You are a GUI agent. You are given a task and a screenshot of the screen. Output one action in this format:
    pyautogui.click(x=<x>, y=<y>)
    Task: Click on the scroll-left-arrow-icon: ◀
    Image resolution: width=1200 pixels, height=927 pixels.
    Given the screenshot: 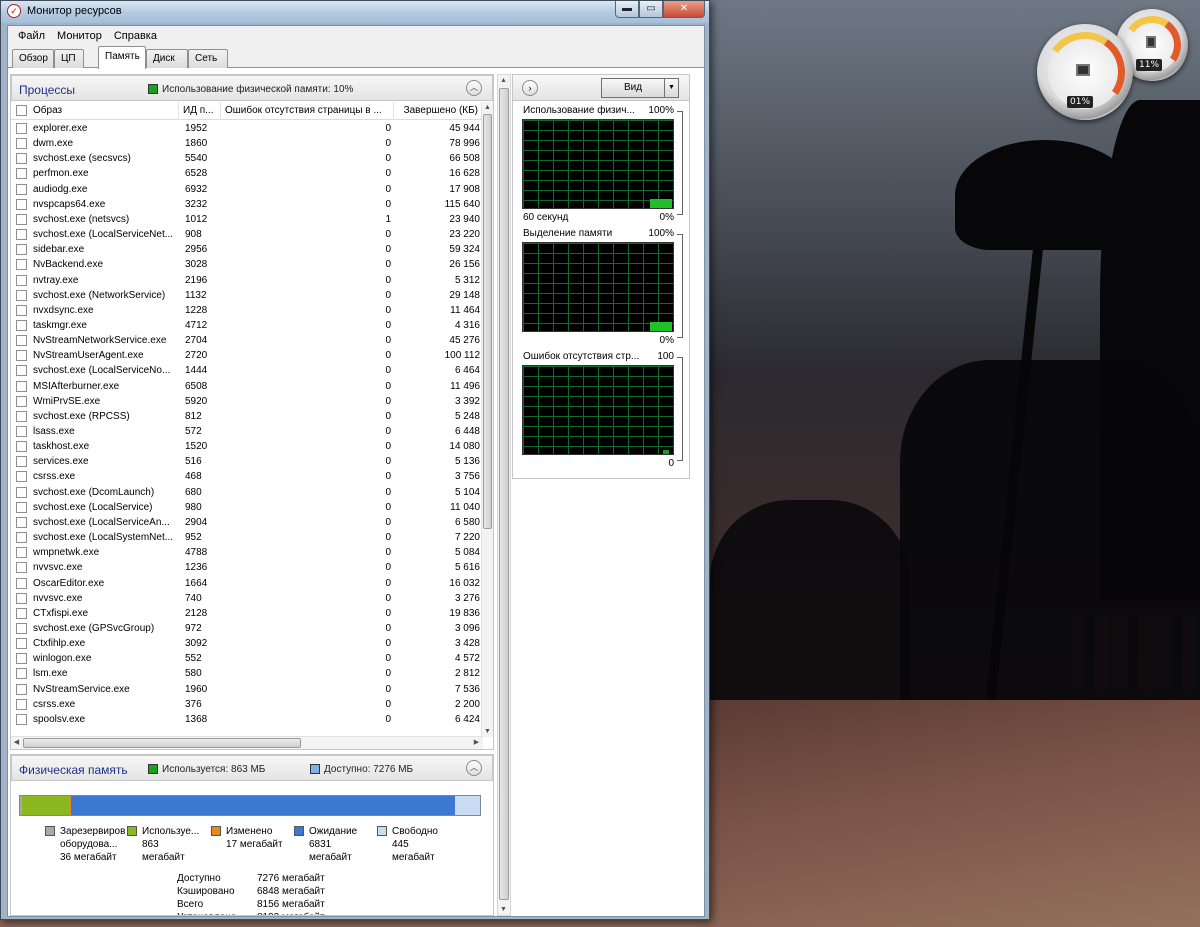 What is the action you would take?
    pyautogui.click(x=16, y=742)
    